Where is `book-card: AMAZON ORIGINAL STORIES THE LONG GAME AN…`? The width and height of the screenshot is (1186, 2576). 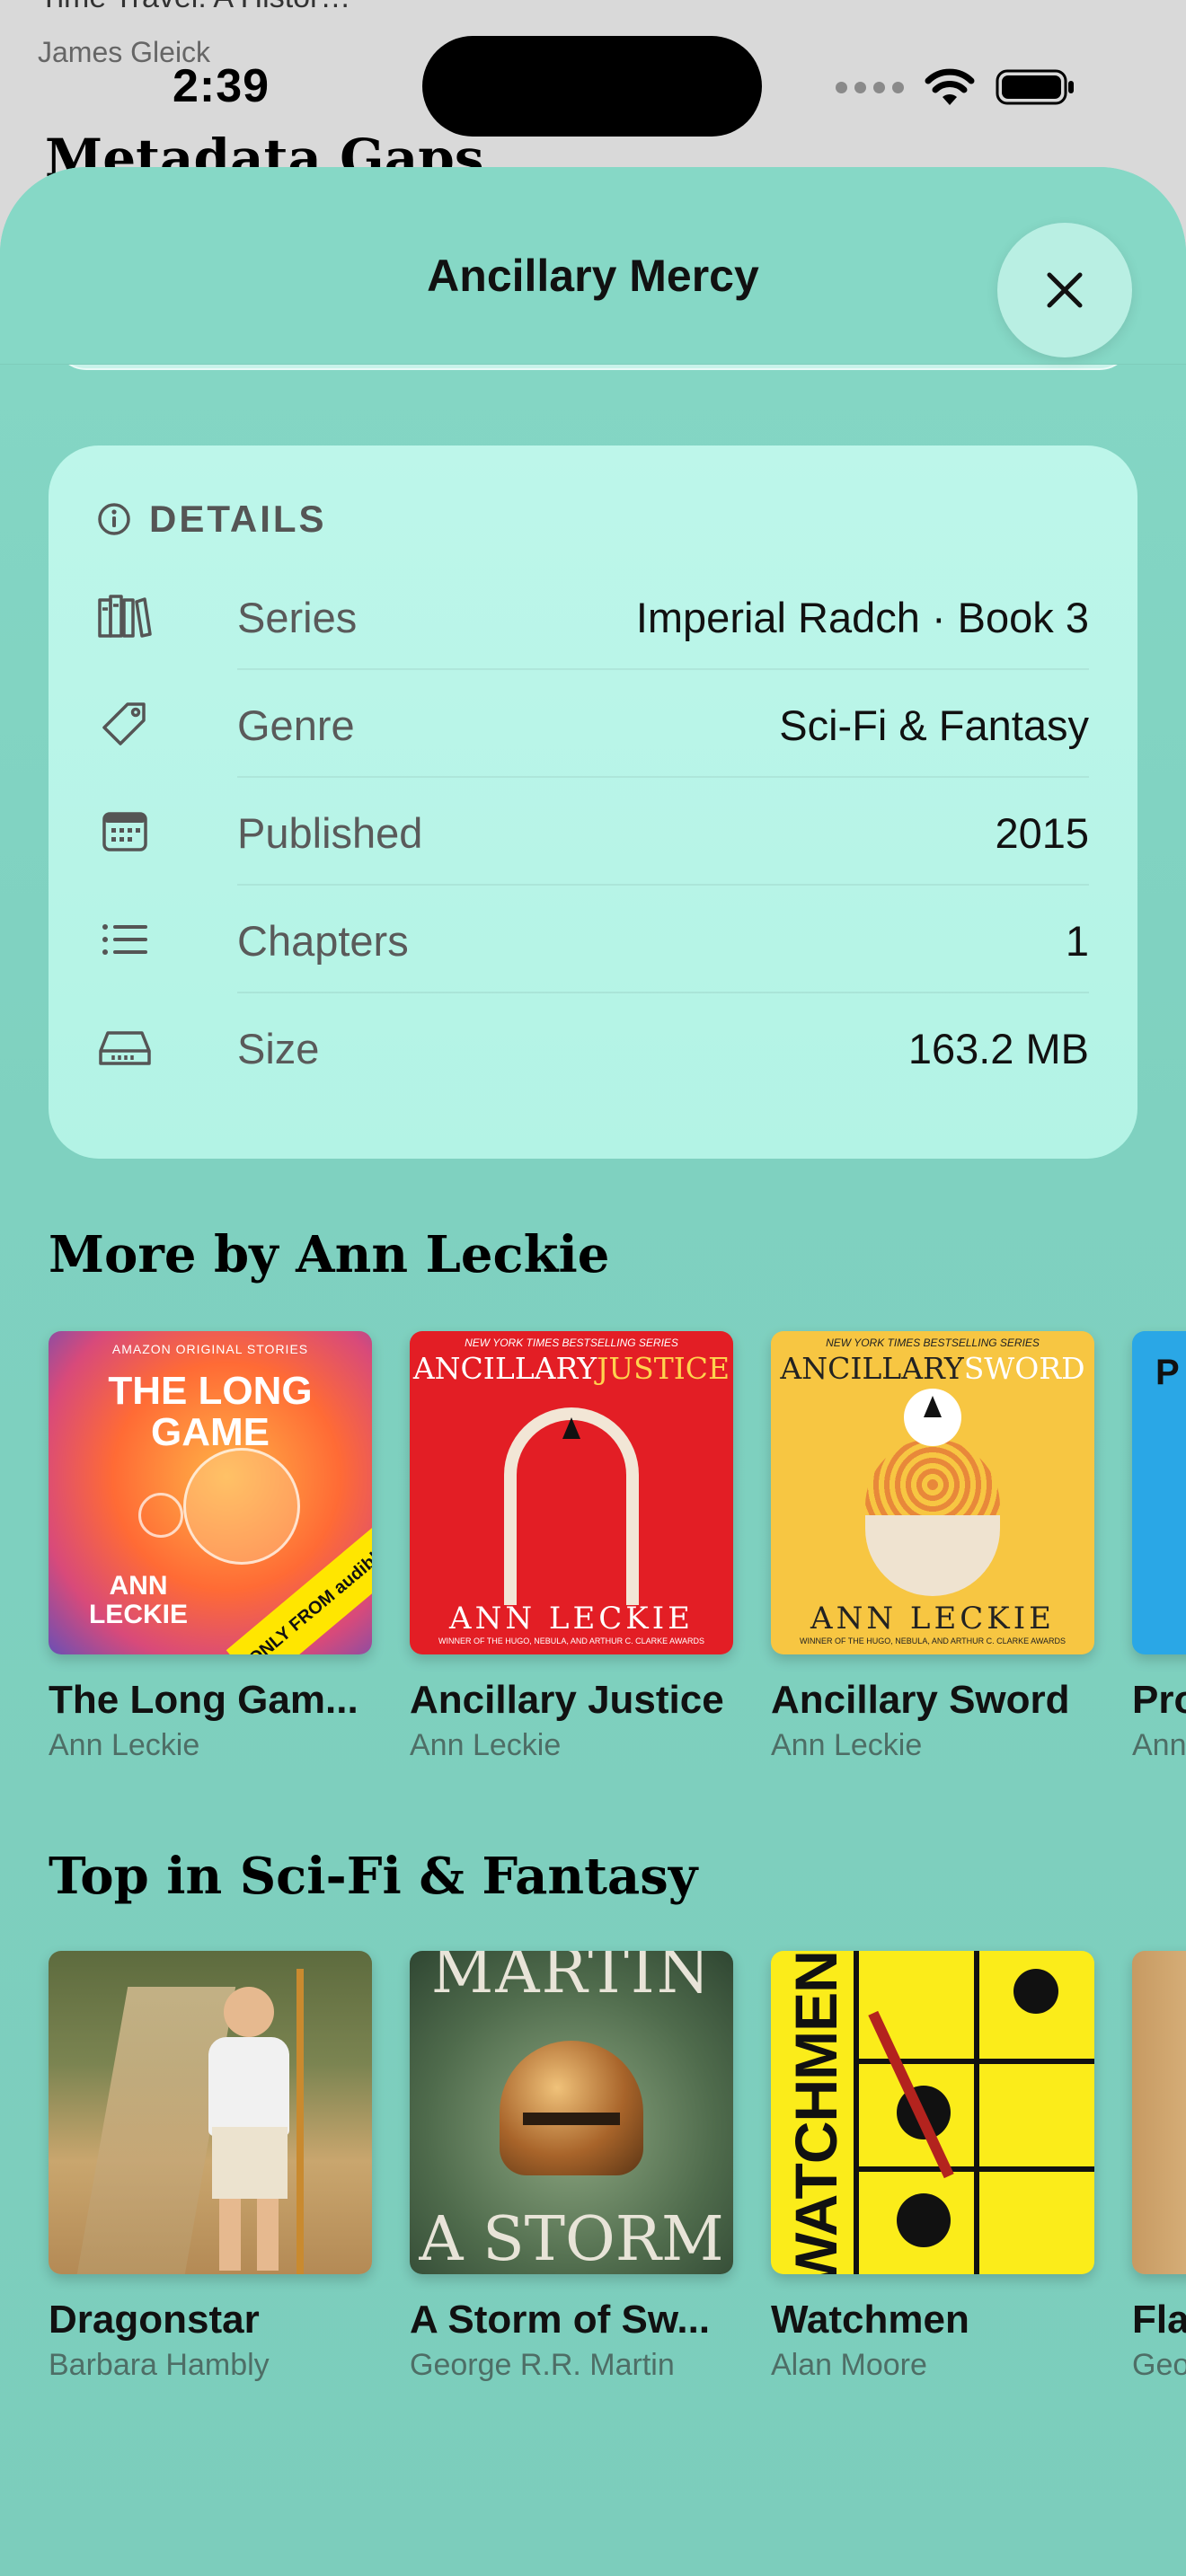
book-card: AMAZON ORIGINAL STORIES THE LONG GAME AN… is located at coordinates (210, 1547).